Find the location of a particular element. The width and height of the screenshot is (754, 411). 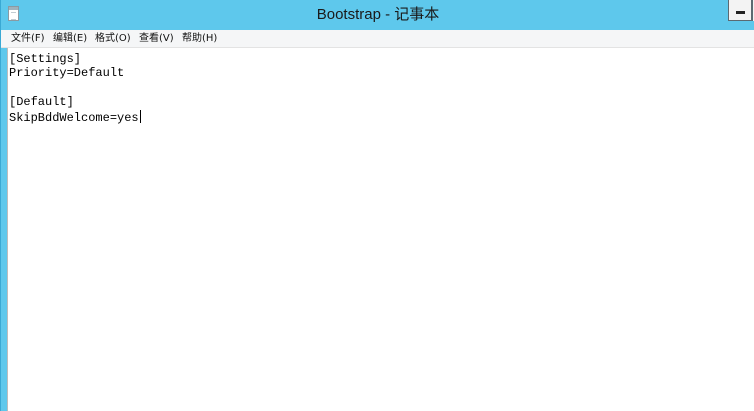

editor-line-text: [Default] is located at coordinates (41, 102).